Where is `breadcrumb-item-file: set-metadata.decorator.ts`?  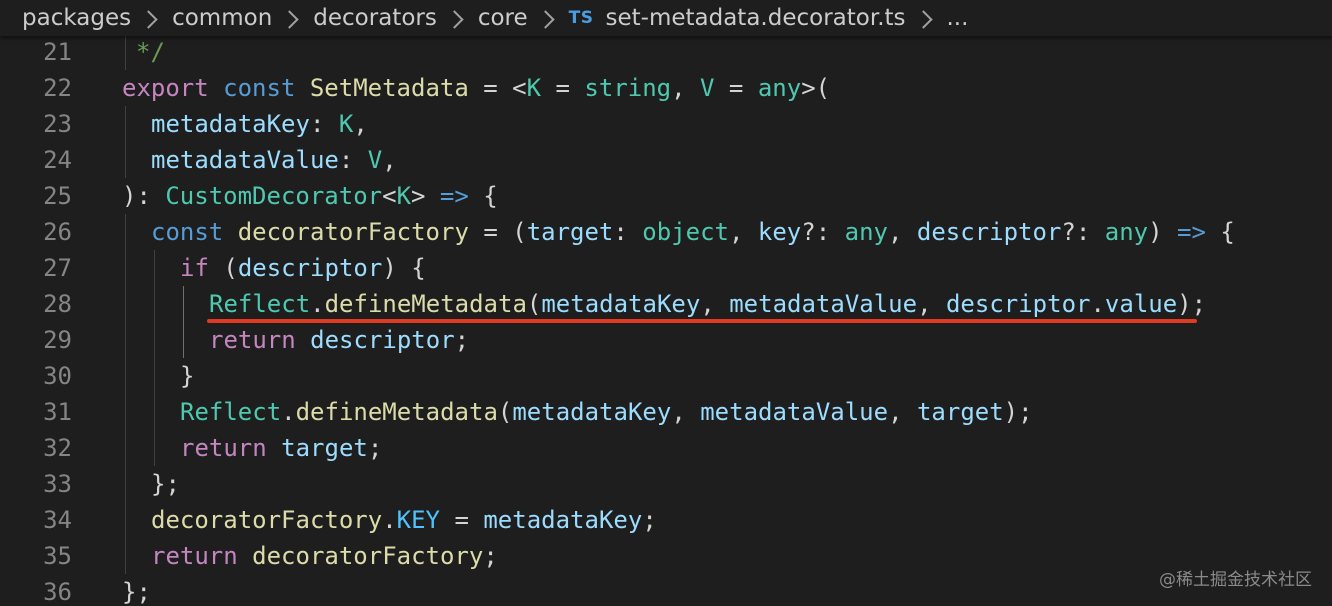 breadcrumb-item-file: set-metadata.decorator.ts is located at coordinates (756, 18).